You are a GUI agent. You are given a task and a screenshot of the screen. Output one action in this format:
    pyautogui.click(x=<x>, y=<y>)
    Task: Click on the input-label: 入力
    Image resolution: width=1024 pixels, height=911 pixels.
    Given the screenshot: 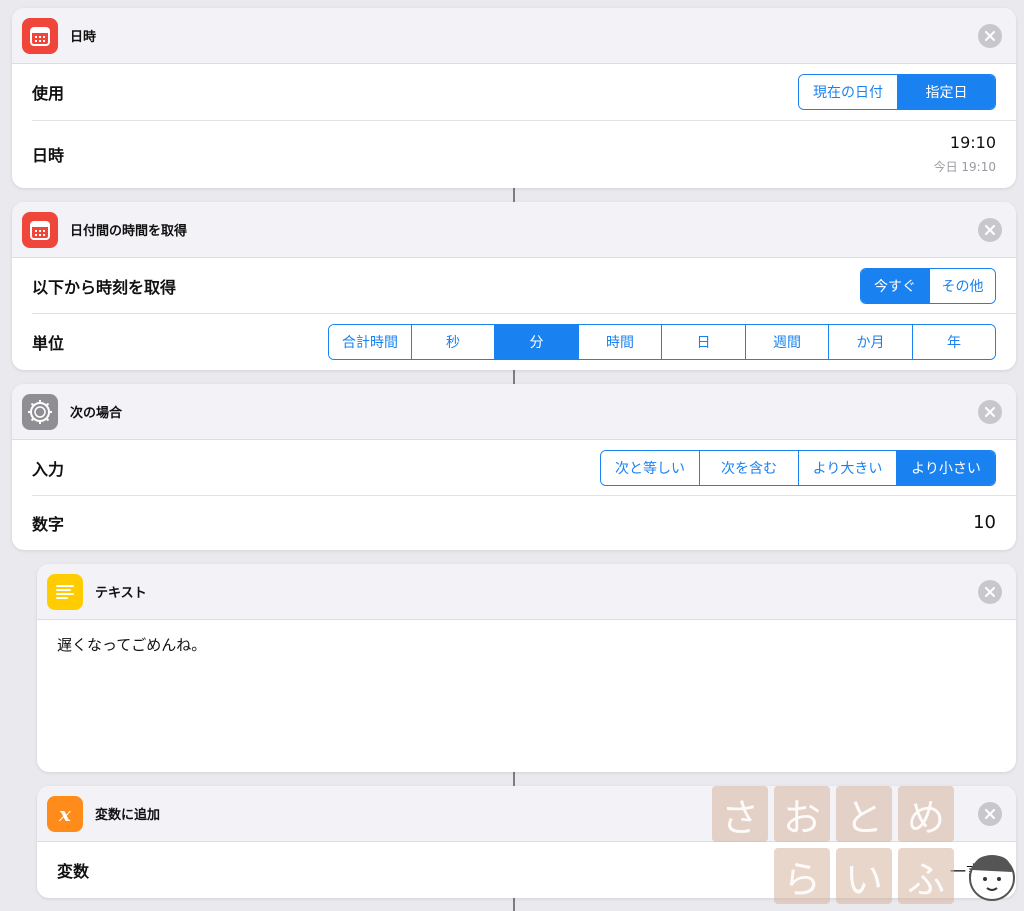 What is the action you would take?
    pyautogui.click(x=48, y=469)
    